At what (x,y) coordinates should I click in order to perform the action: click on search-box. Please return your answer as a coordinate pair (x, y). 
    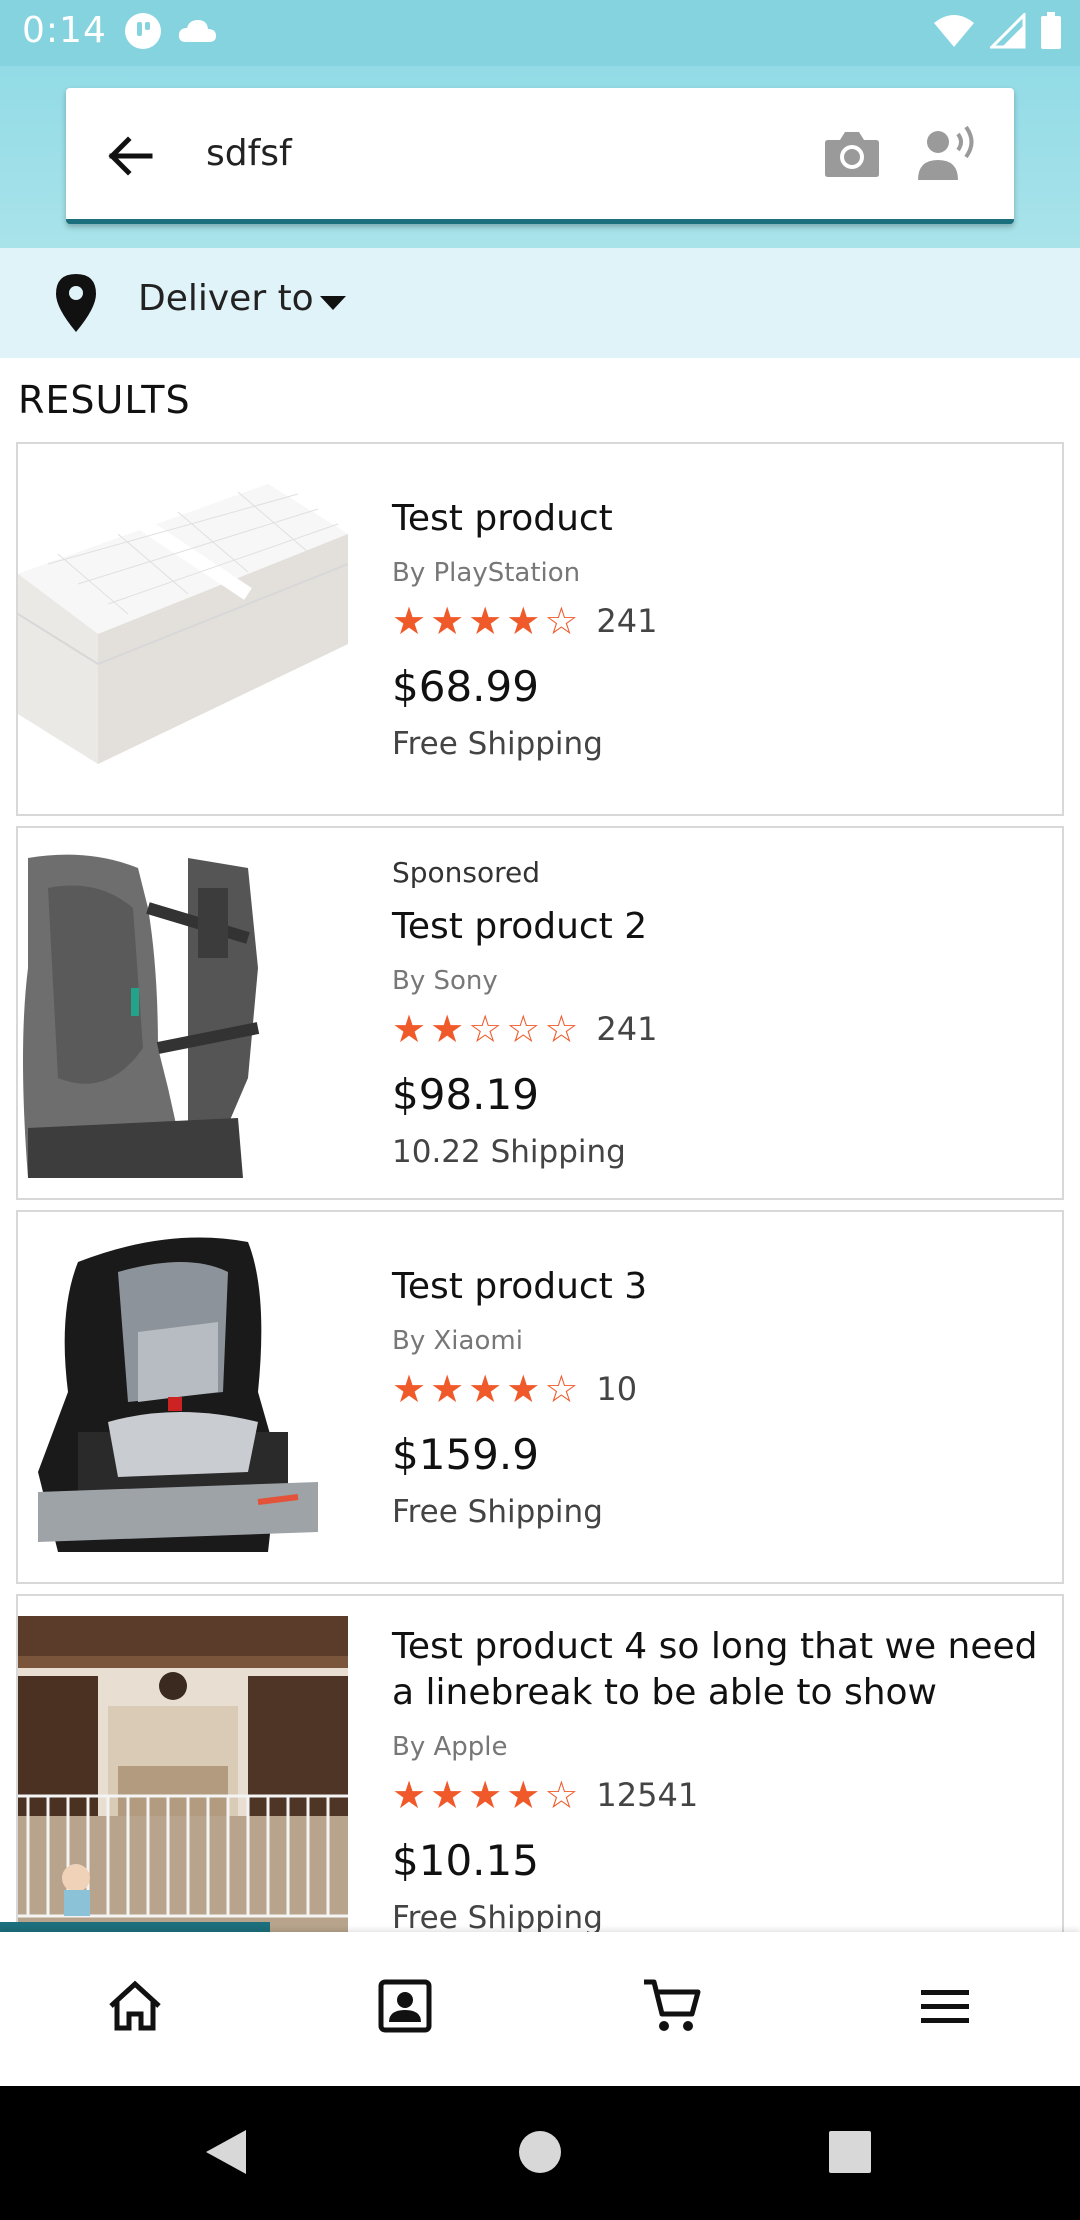
    Looking at the image, I should click on (540, 156).